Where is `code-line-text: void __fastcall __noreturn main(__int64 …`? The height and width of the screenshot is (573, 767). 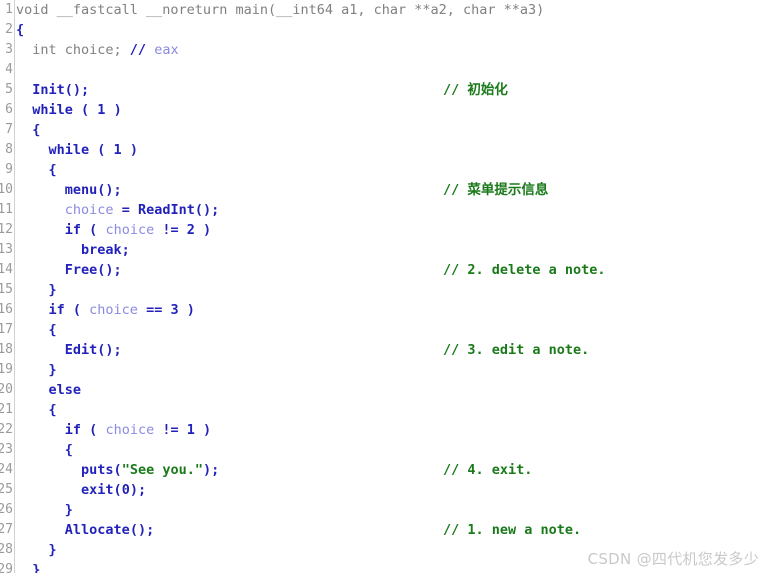
code-line-text: void __fastcall __noreturn main(__int64 … is located at coordinates (280, 10).